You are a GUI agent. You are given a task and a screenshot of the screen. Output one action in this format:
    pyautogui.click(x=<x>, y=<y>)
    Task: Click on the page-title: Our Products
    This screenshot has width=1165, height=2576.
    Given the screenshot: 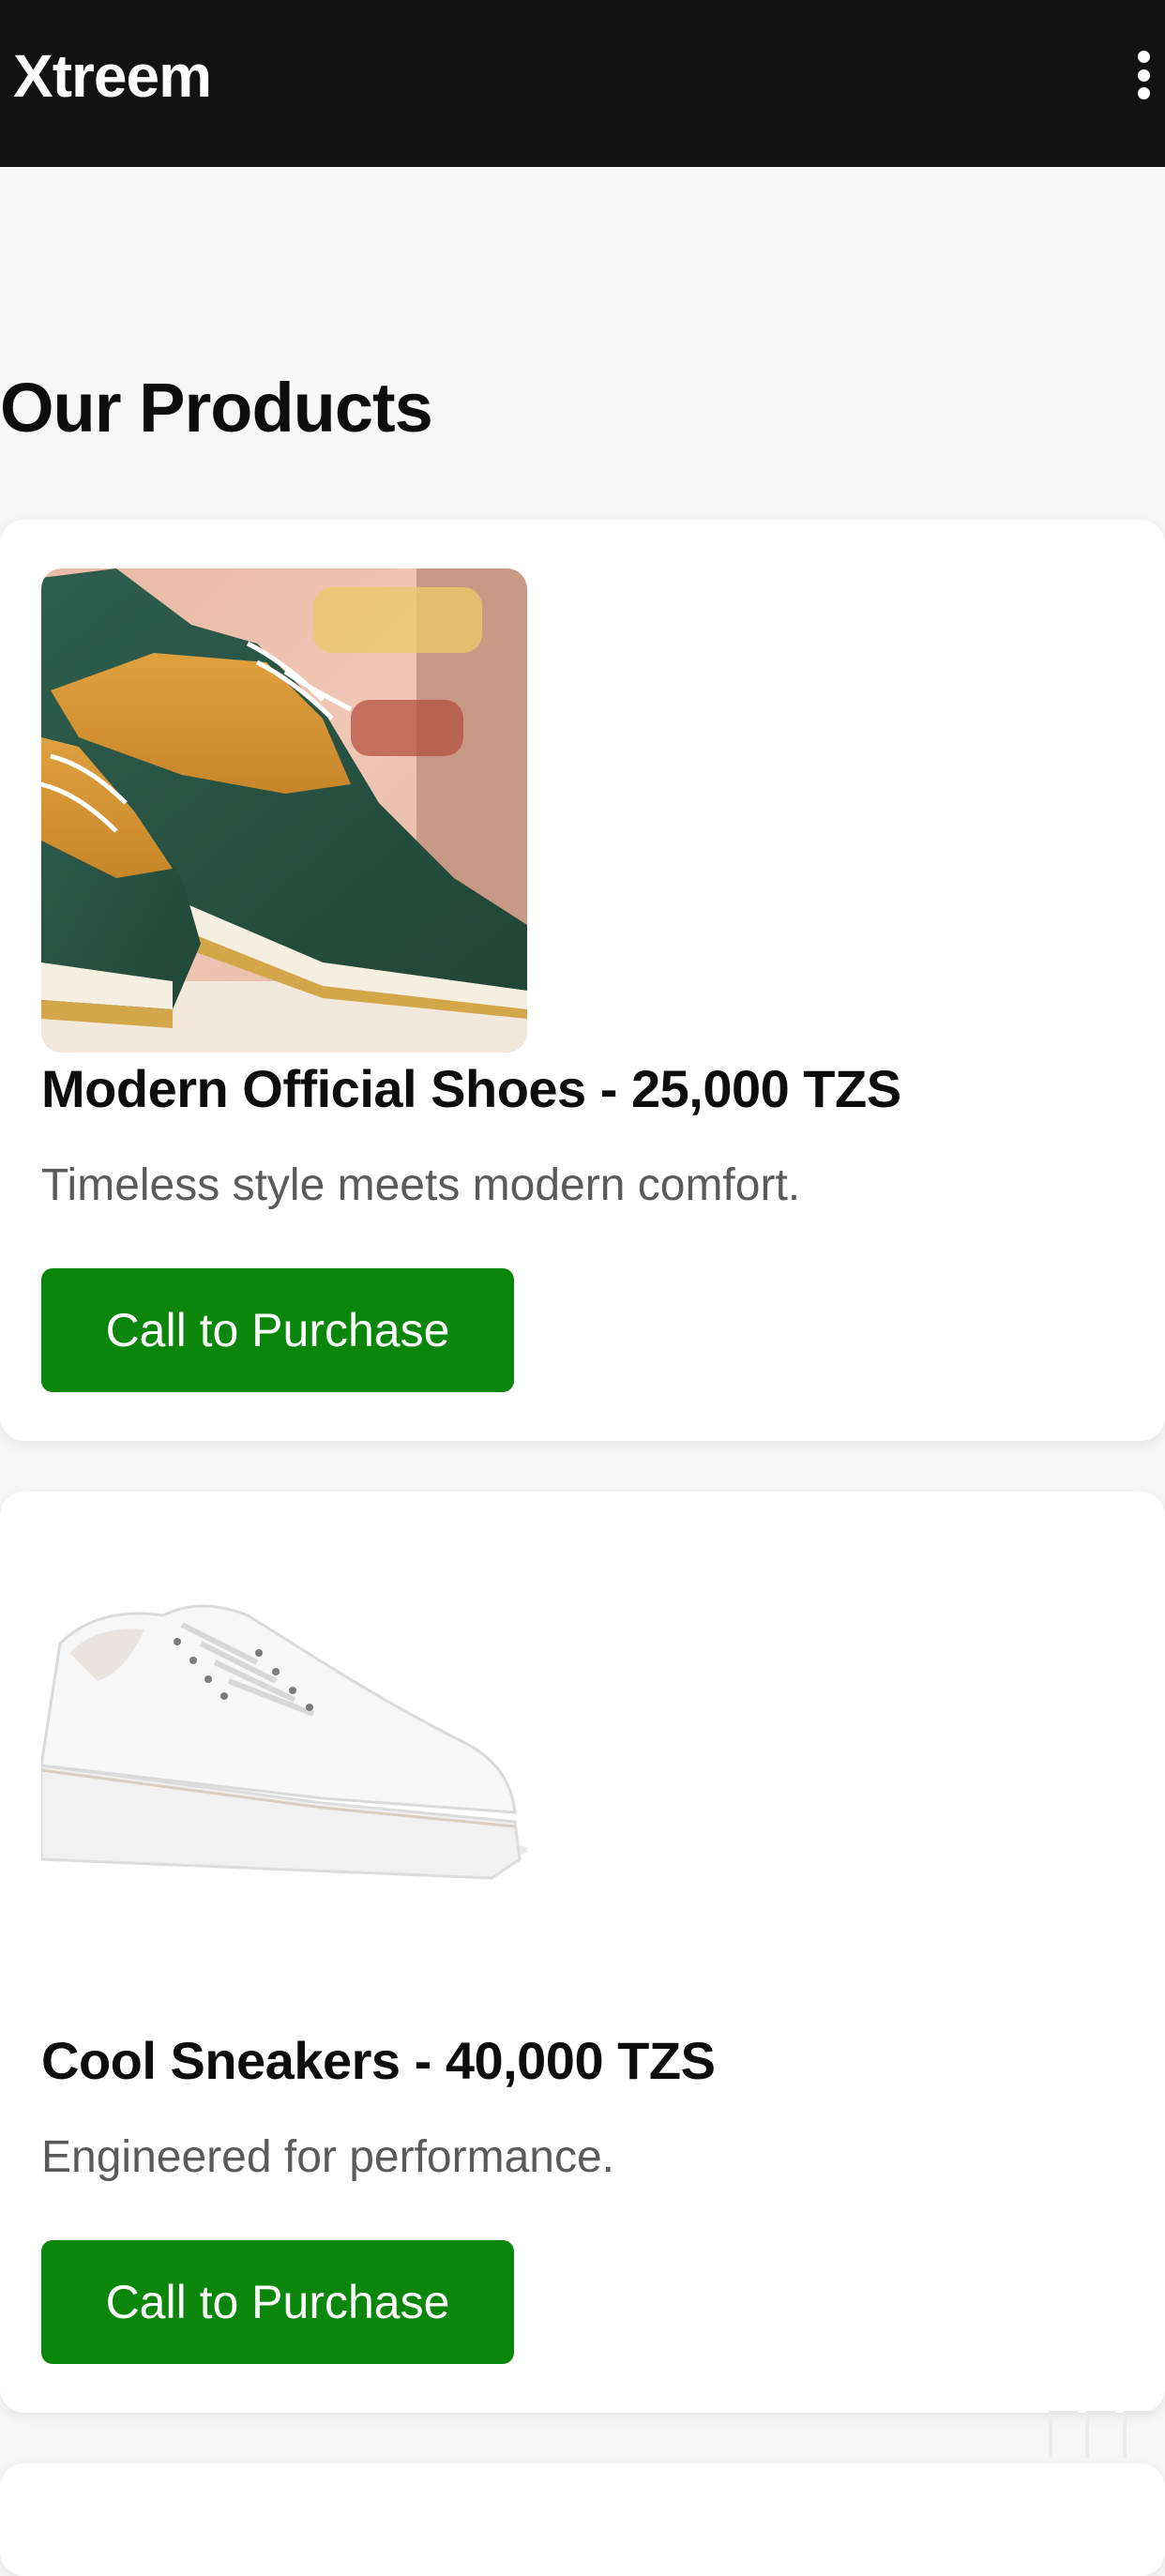 What is the action you would take?
    pyautogui.click(x=216, y=408)
    